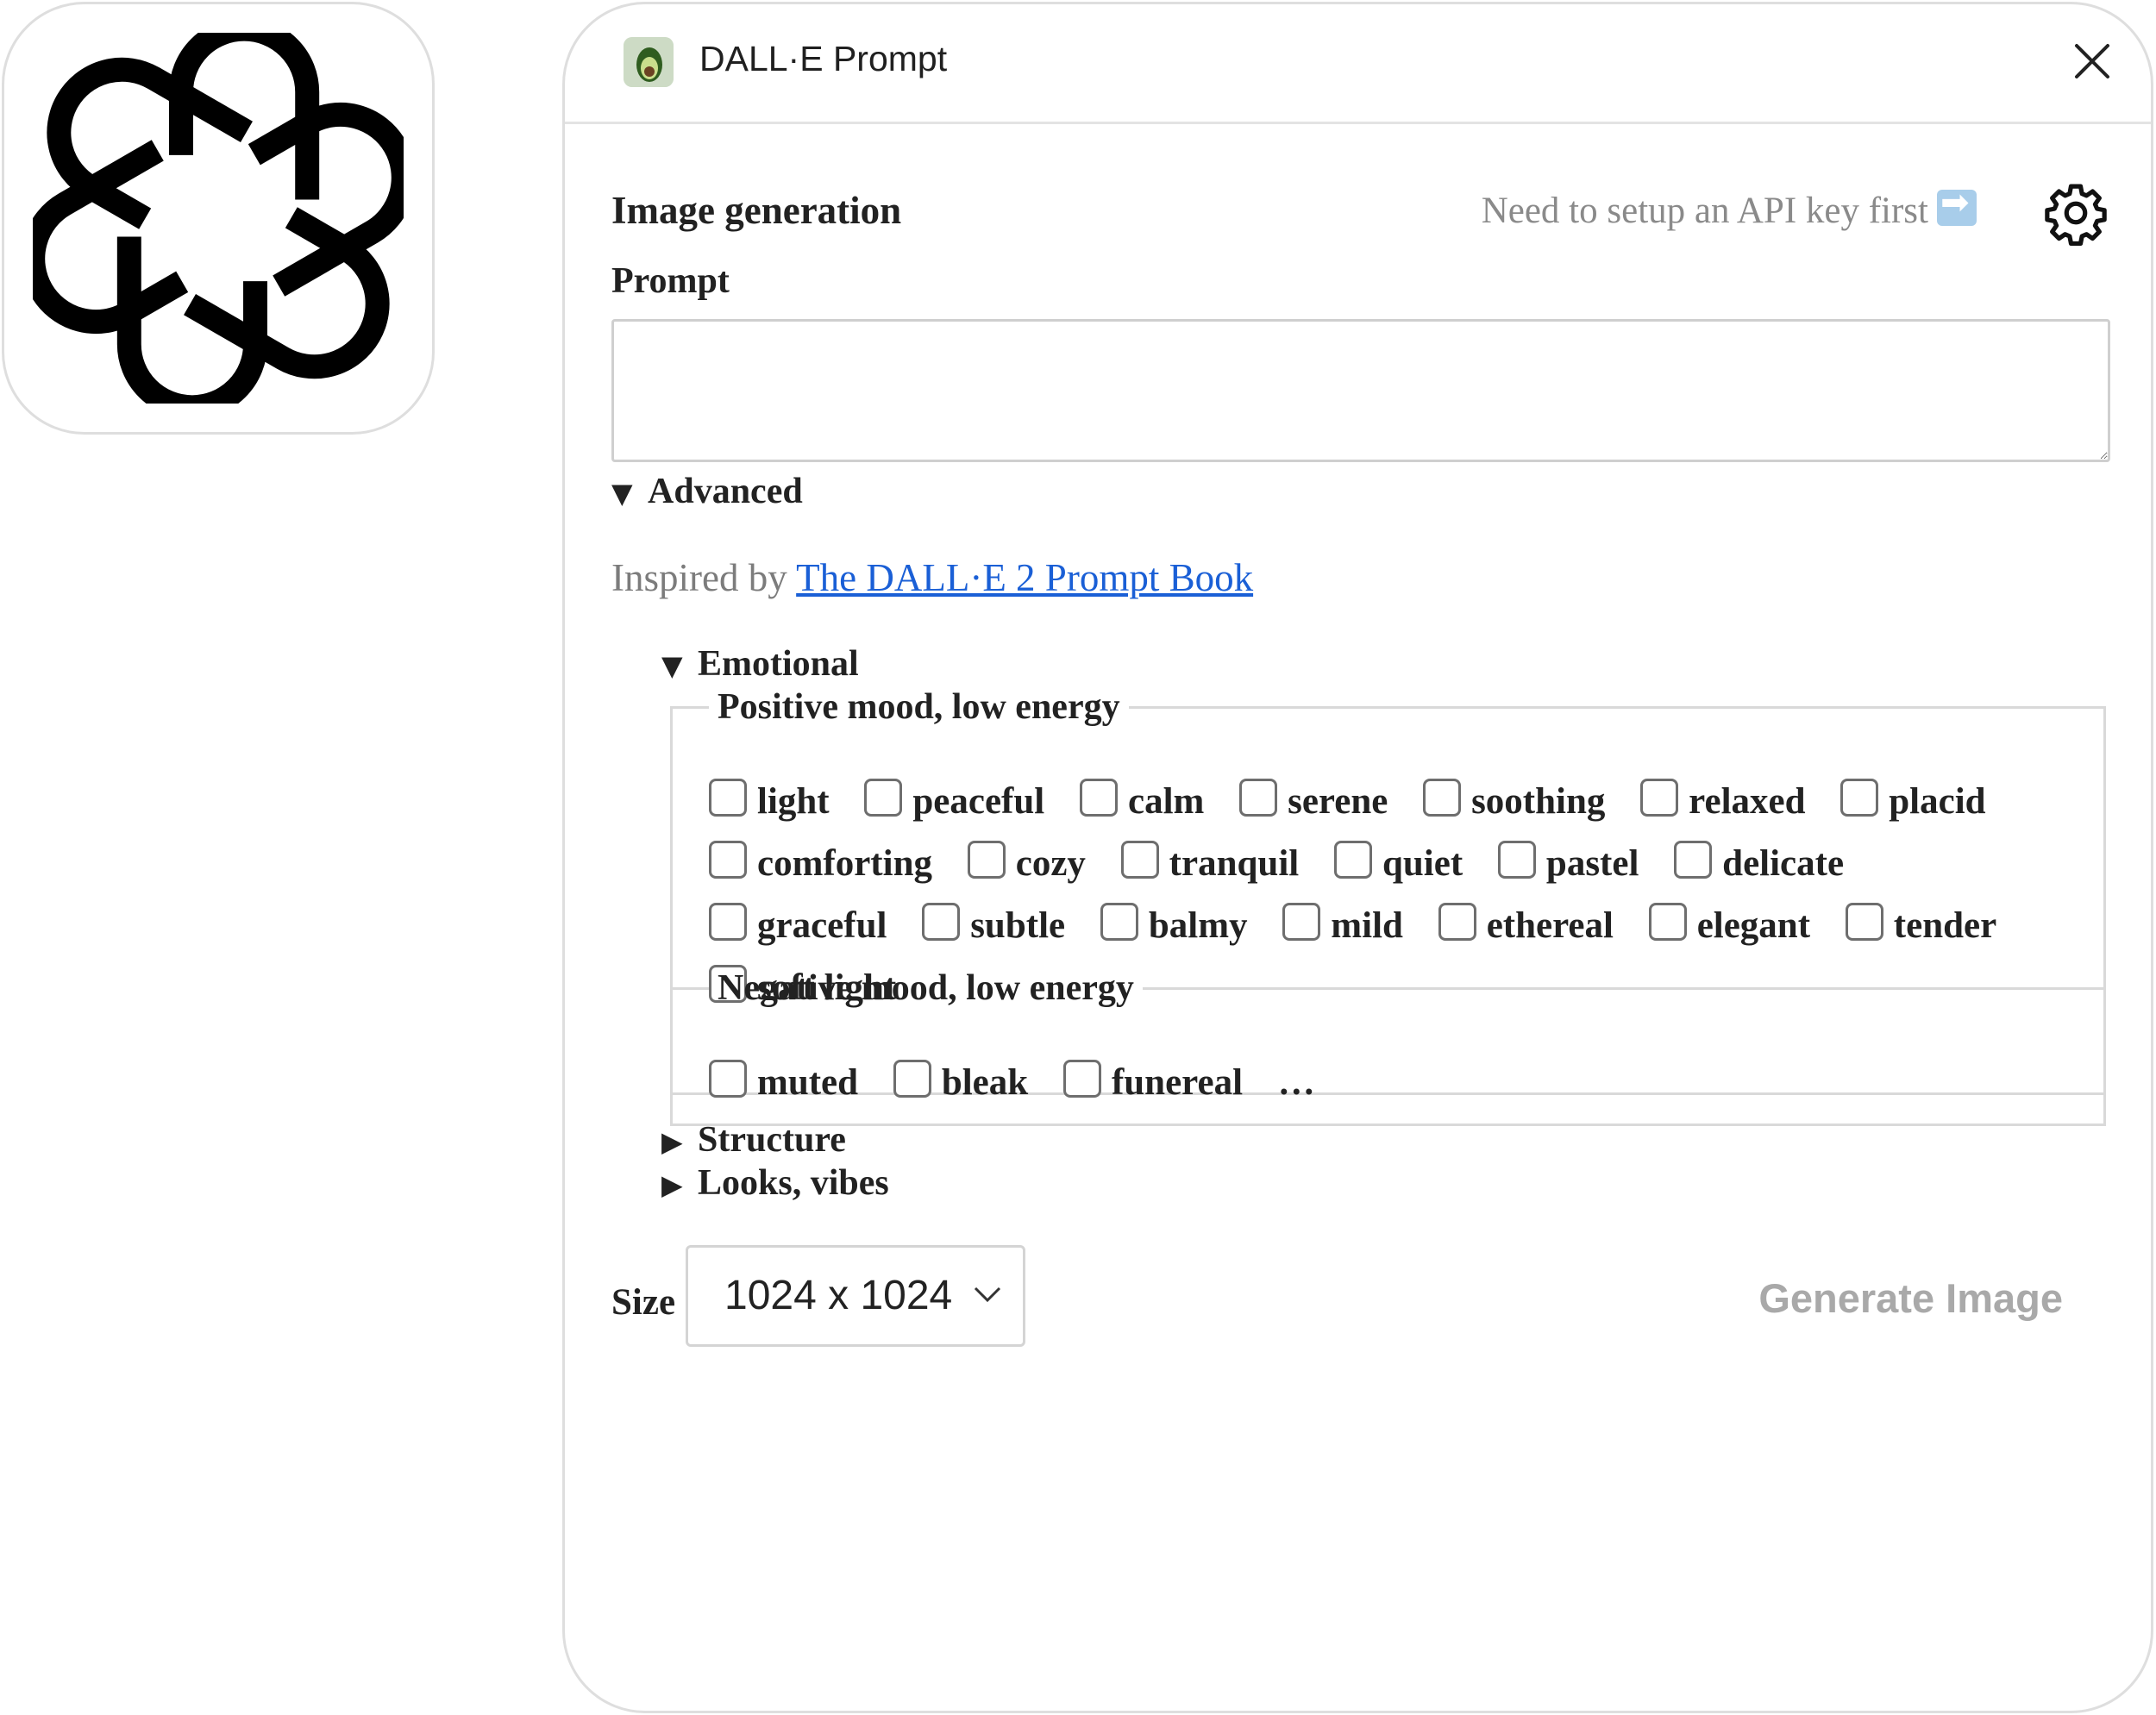  What do you see at coordinates (772, 1140) in the screenshot?
I see `structure-label: Structure` at bounding box center [772, 1140].